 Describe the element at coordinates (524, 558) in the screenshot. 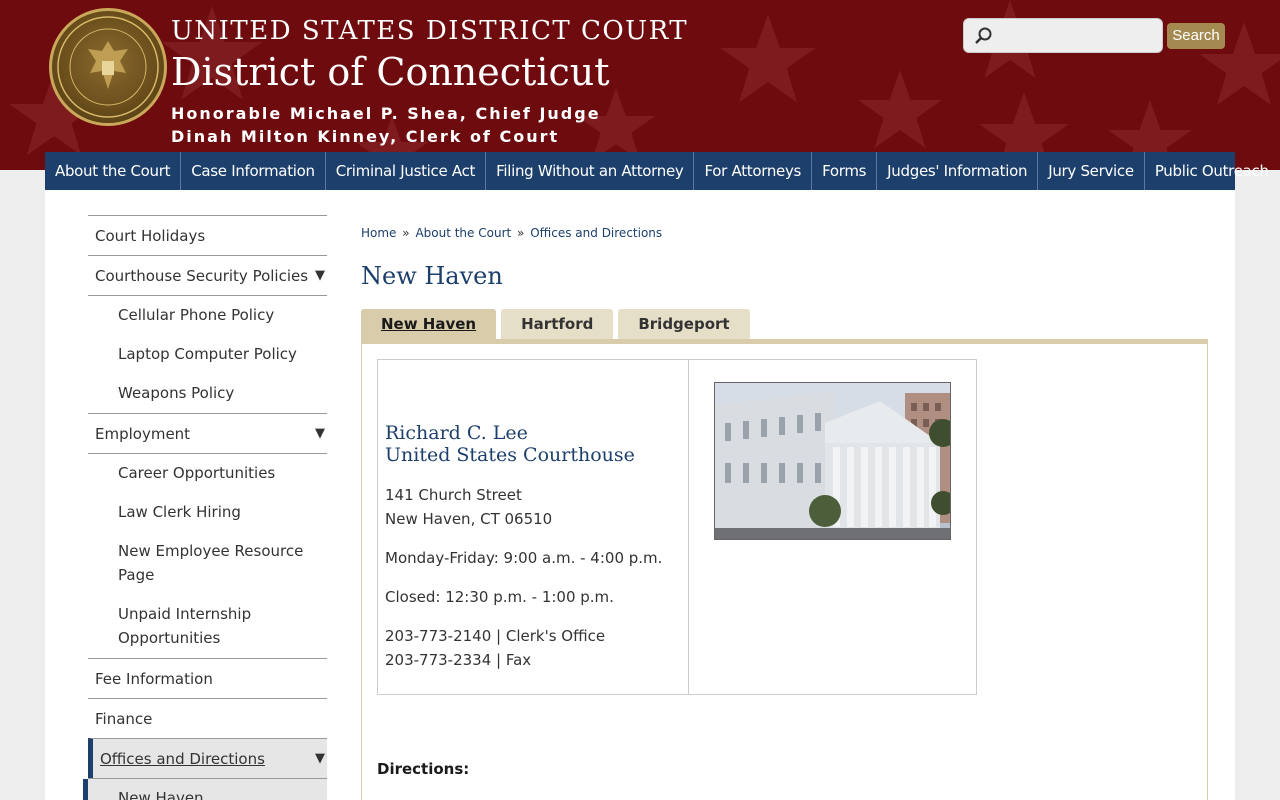

I see `courthouse-hours: Monday-Friday: 9:00 a.m. - 4:00 p.m.` at that location.